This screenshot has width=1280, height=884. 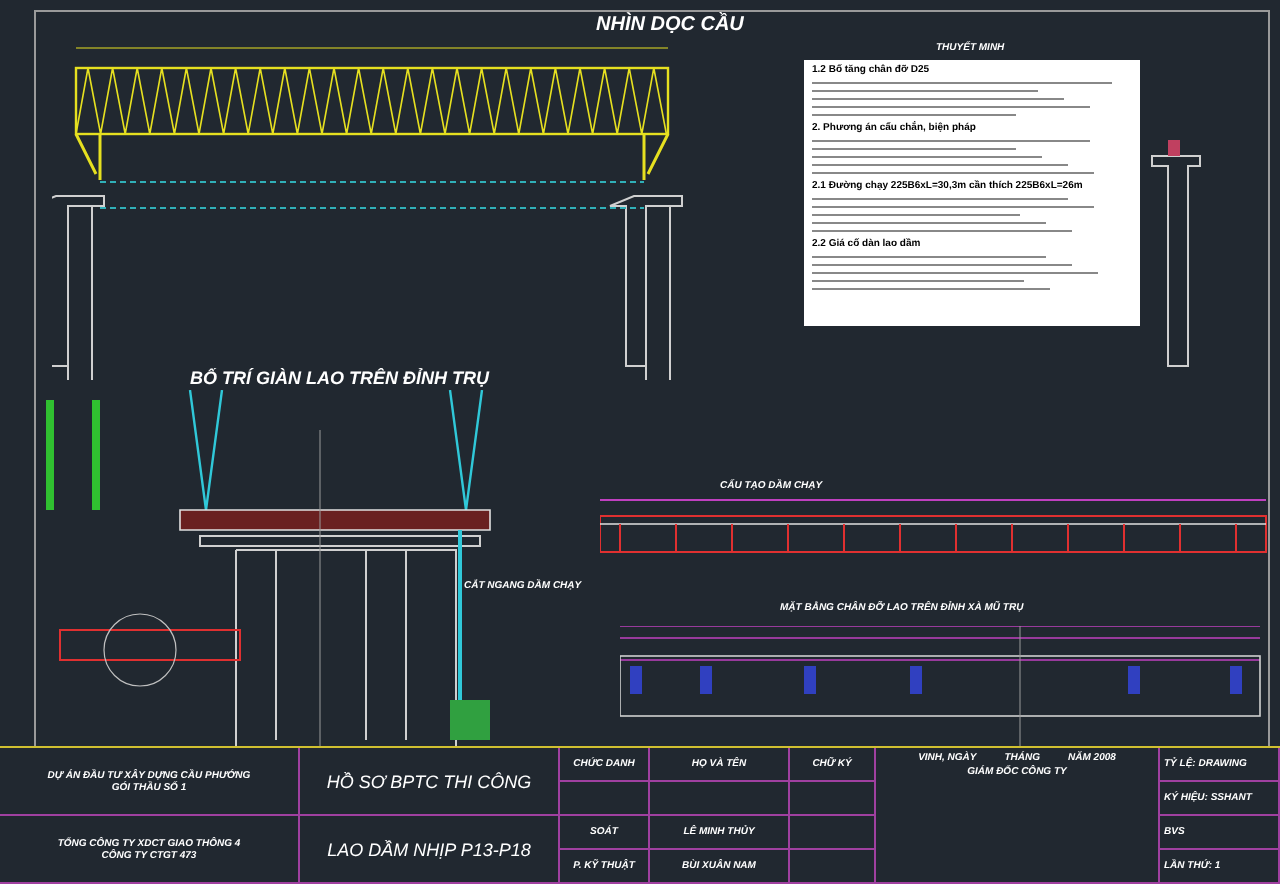 I want to click on drawing-title: NHÌN DỌC CẦU, so click(x=670, y=25).